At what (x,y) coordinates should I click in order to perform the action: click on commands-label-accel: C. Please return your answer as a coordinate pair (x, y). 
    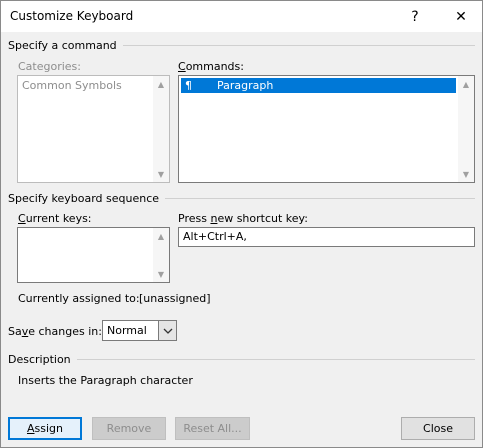
    Looking at the image, I should click on (182, 66).